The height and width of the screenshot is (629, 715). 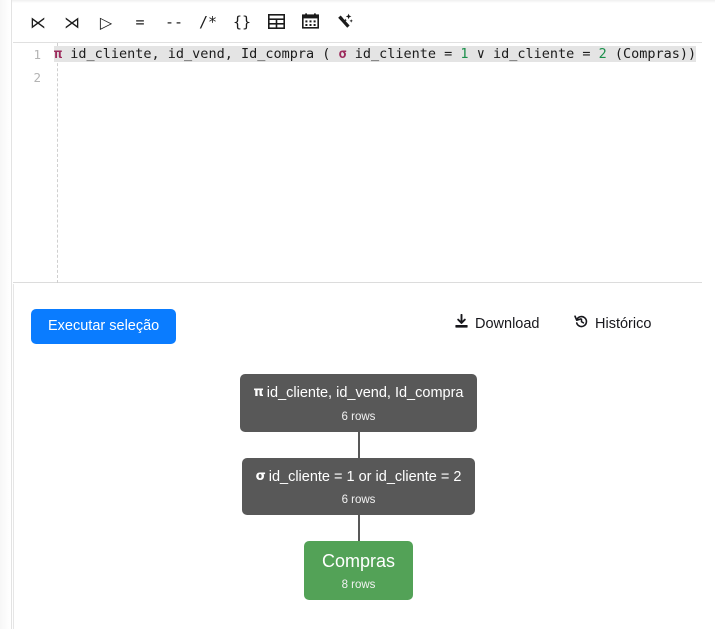 What do you see at coordinates (58, 54) in the screenshot?
I see `projection-symbol: π` at bounding box center [58, 54].